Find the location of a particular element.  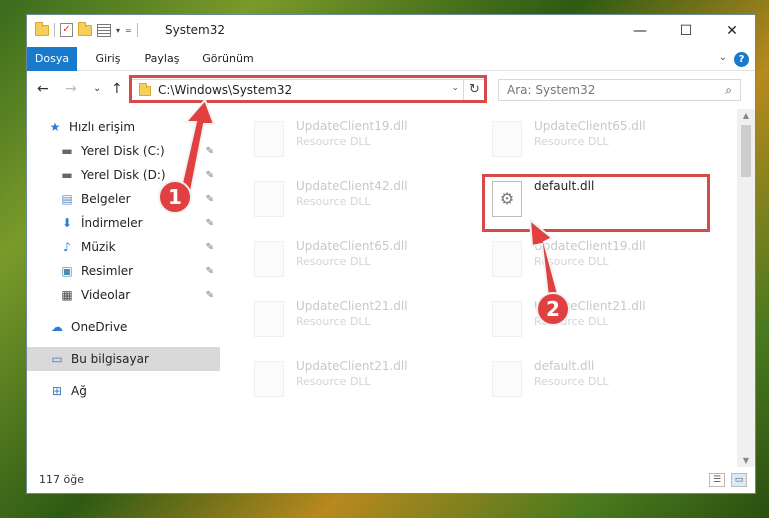

sidebar-item-onedrive: ☁ OneDrive is located at coordinates (123, 327).